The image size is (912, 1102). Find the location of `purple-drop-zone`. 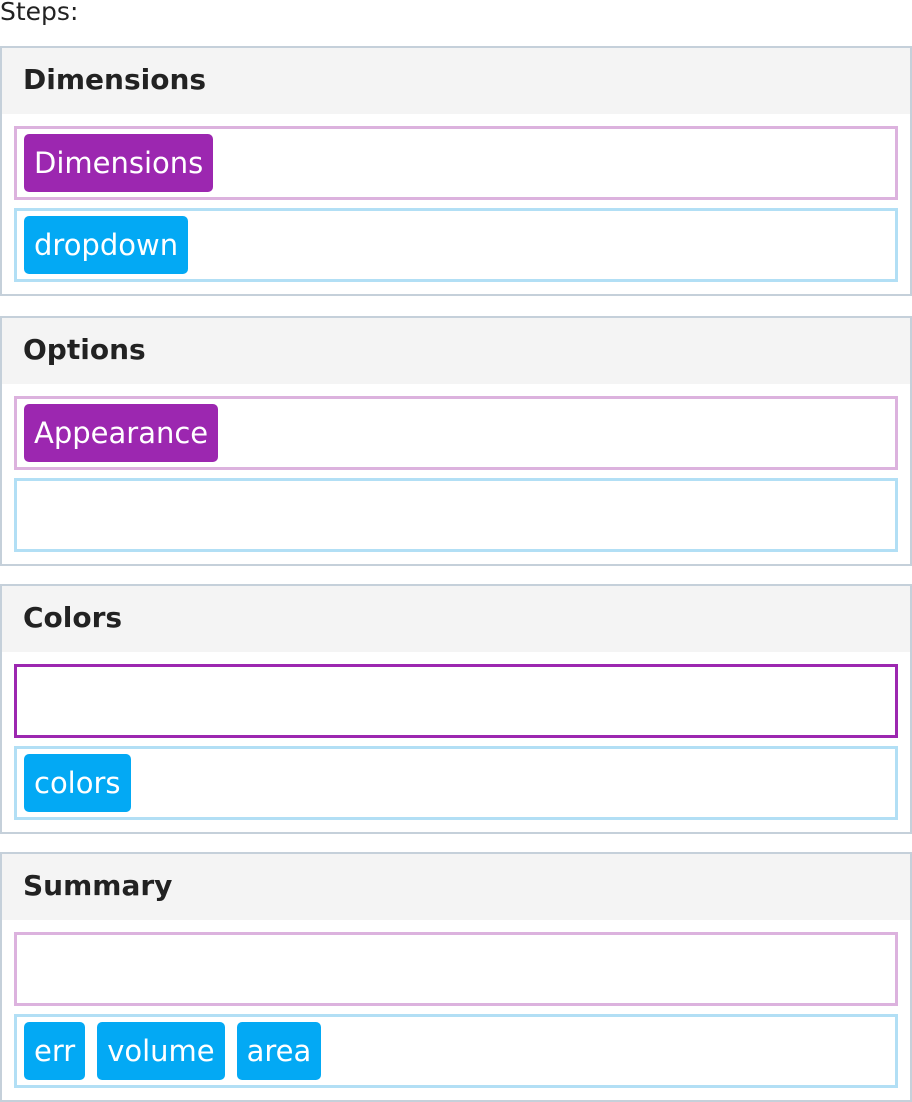

purple-drop-zone is located at coordinates (456, 969).